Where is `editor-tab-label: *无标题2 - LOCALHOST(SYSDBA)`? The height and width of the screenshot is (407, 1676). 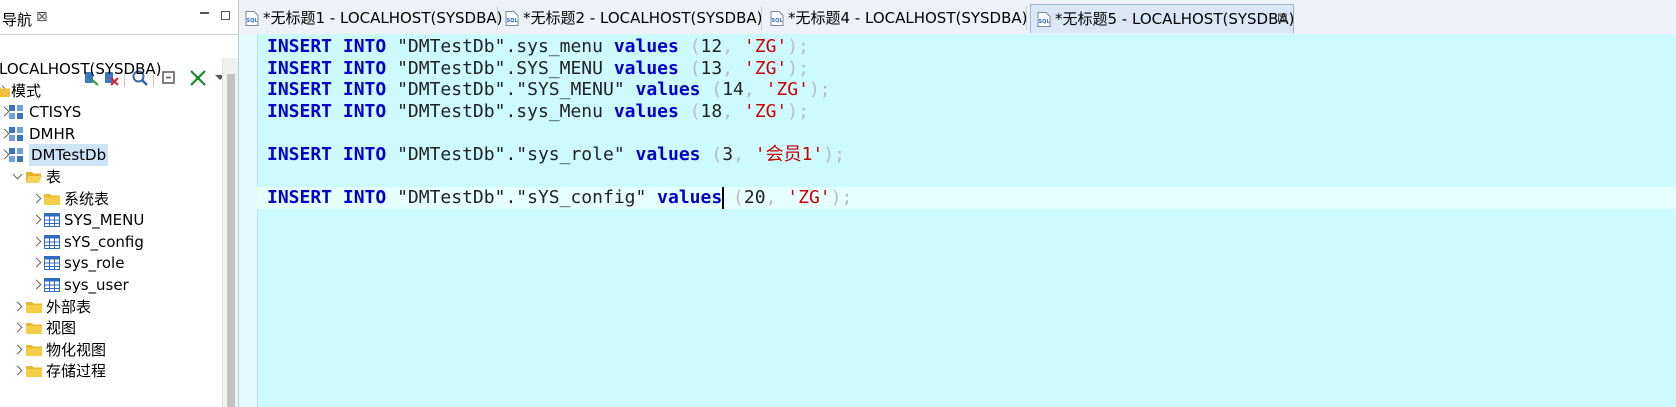
editor-tab-label: *无标题2 - LOCALHOST(SYSDBA) is located at coordinates (643, 18).